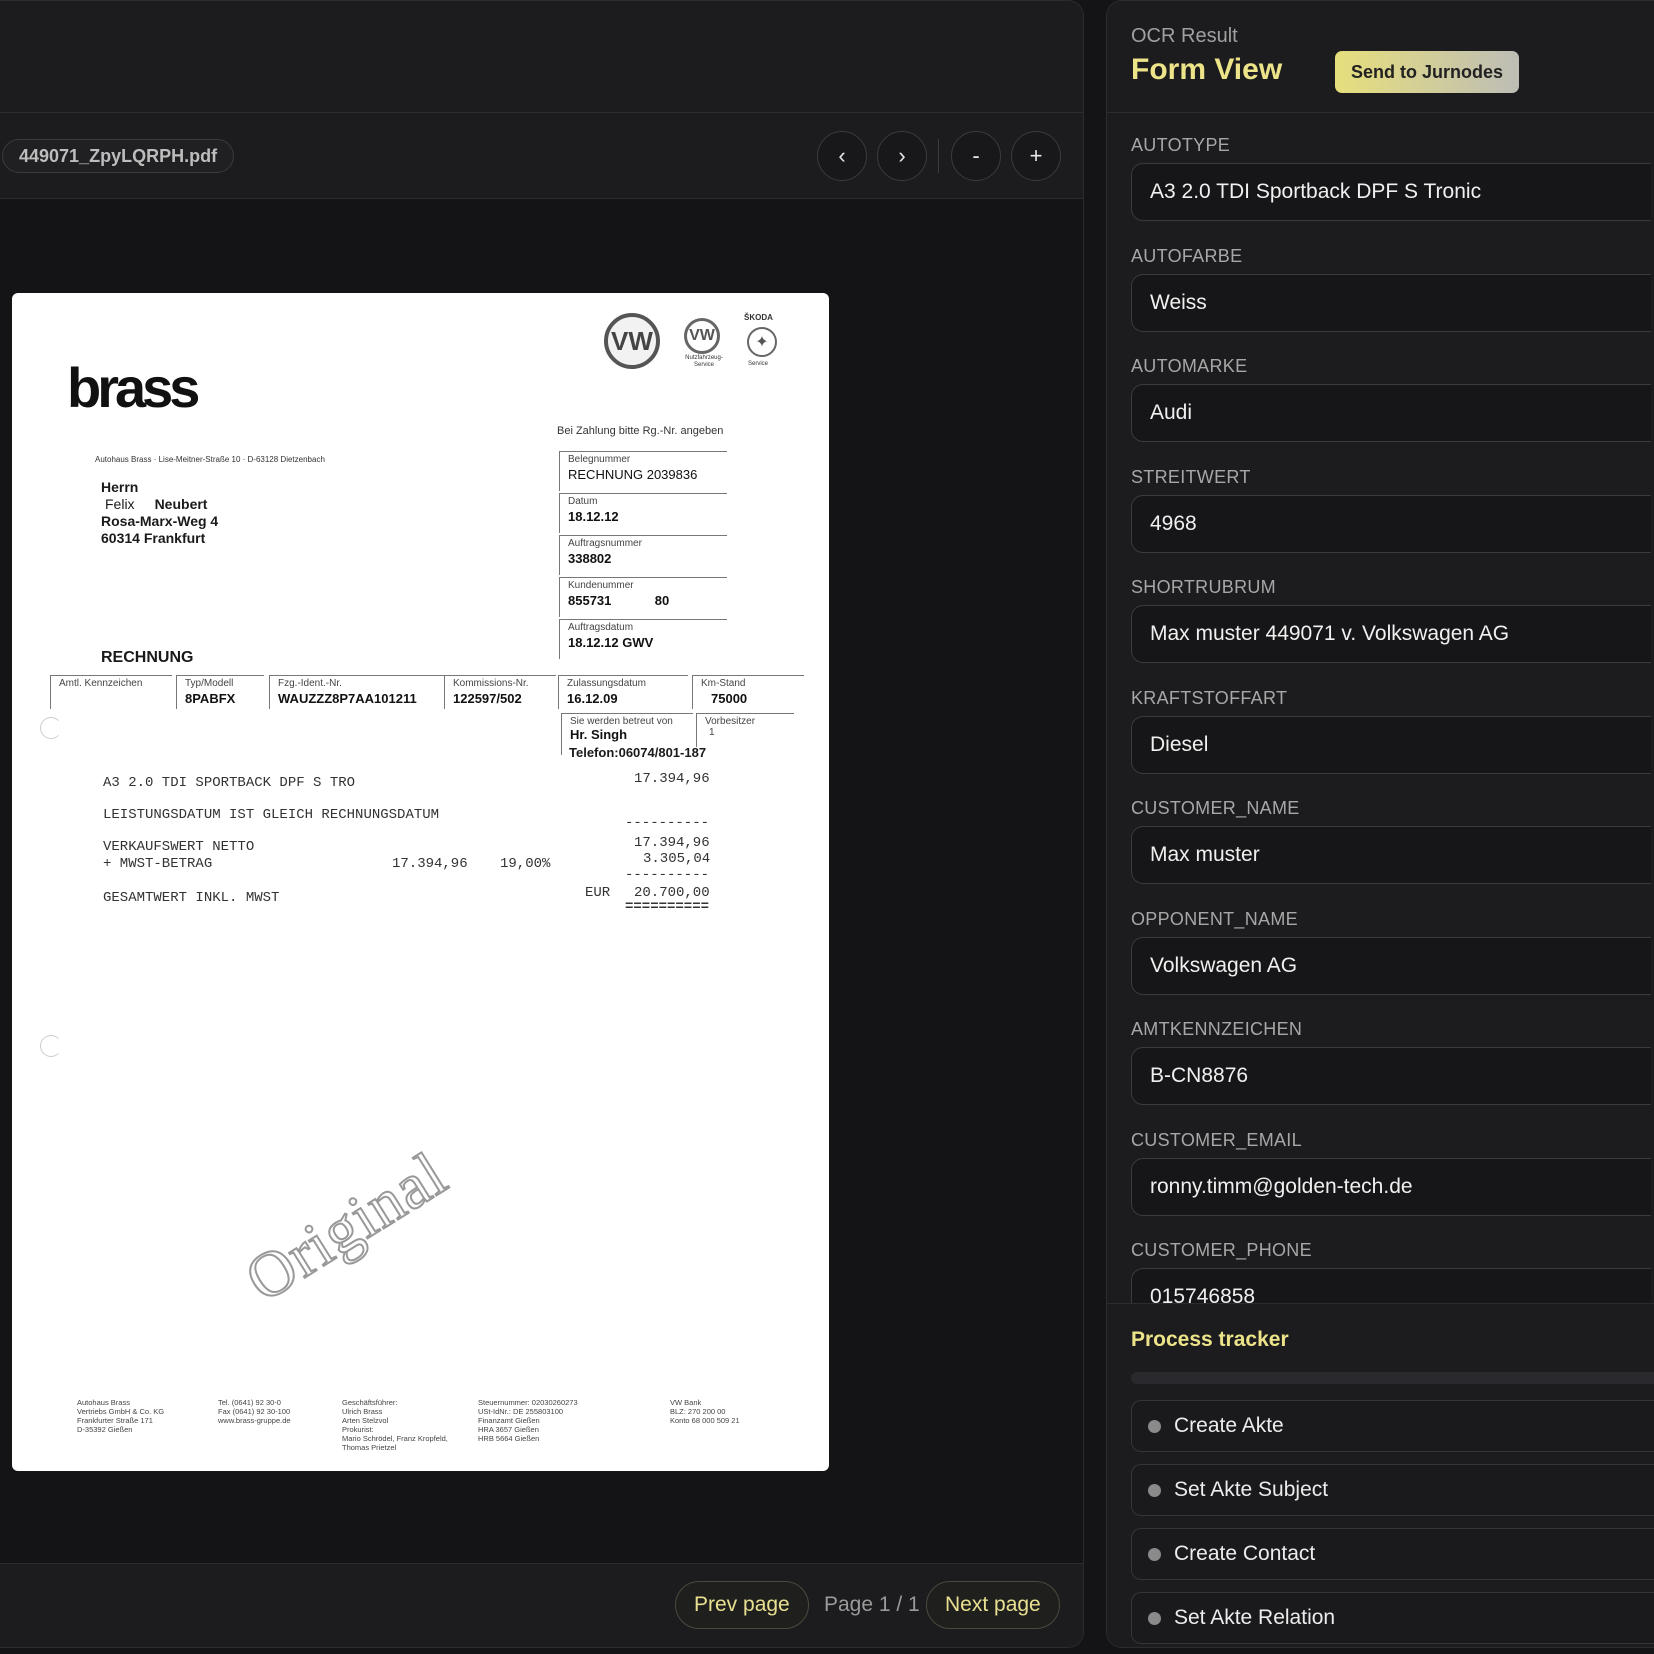 This screenshot has width=1654, height=1654. What do you see at coordinates (640, 431) in the screenshot?
I see `payment-note: Bei Zahlung bitte Rg.-Nr. angeben` at bounding box center [640, 431].